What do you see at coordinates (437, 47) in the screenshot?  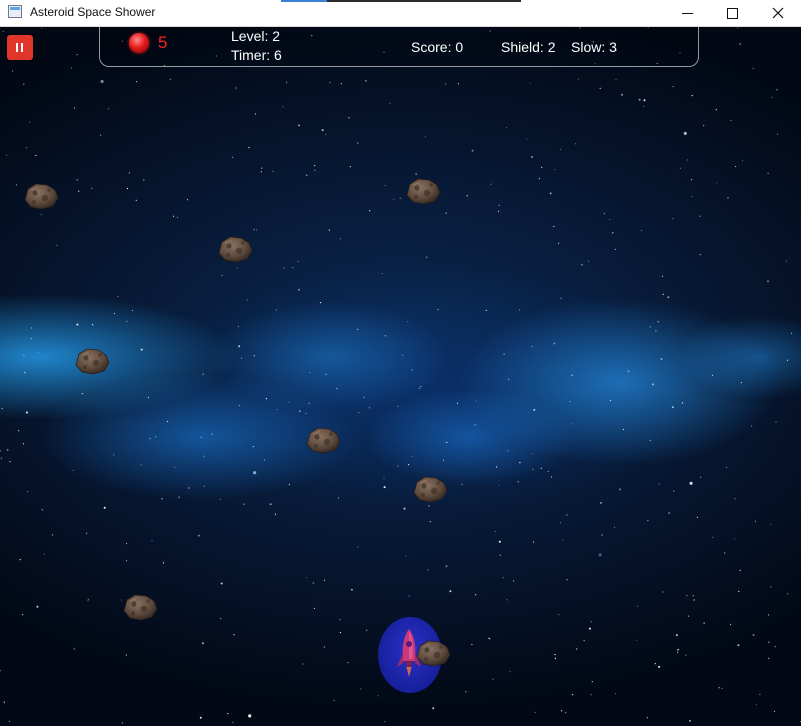 I see `score-label: Score: 0` at bounding box center [437, 47].